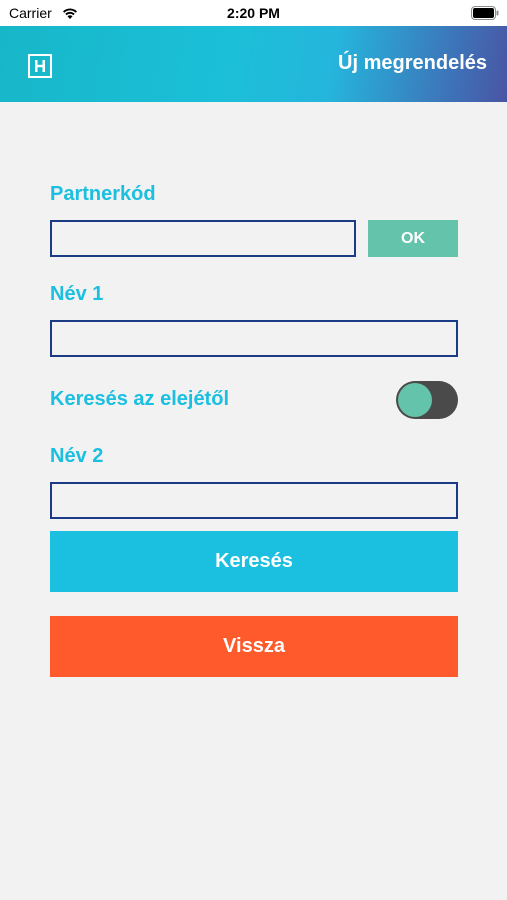 This screenshot has height=900, width=507. What do you see at coordinates (77, 294) in the screenshot?
I see `name1-label: Név 1` at bounding box center [77, 294].